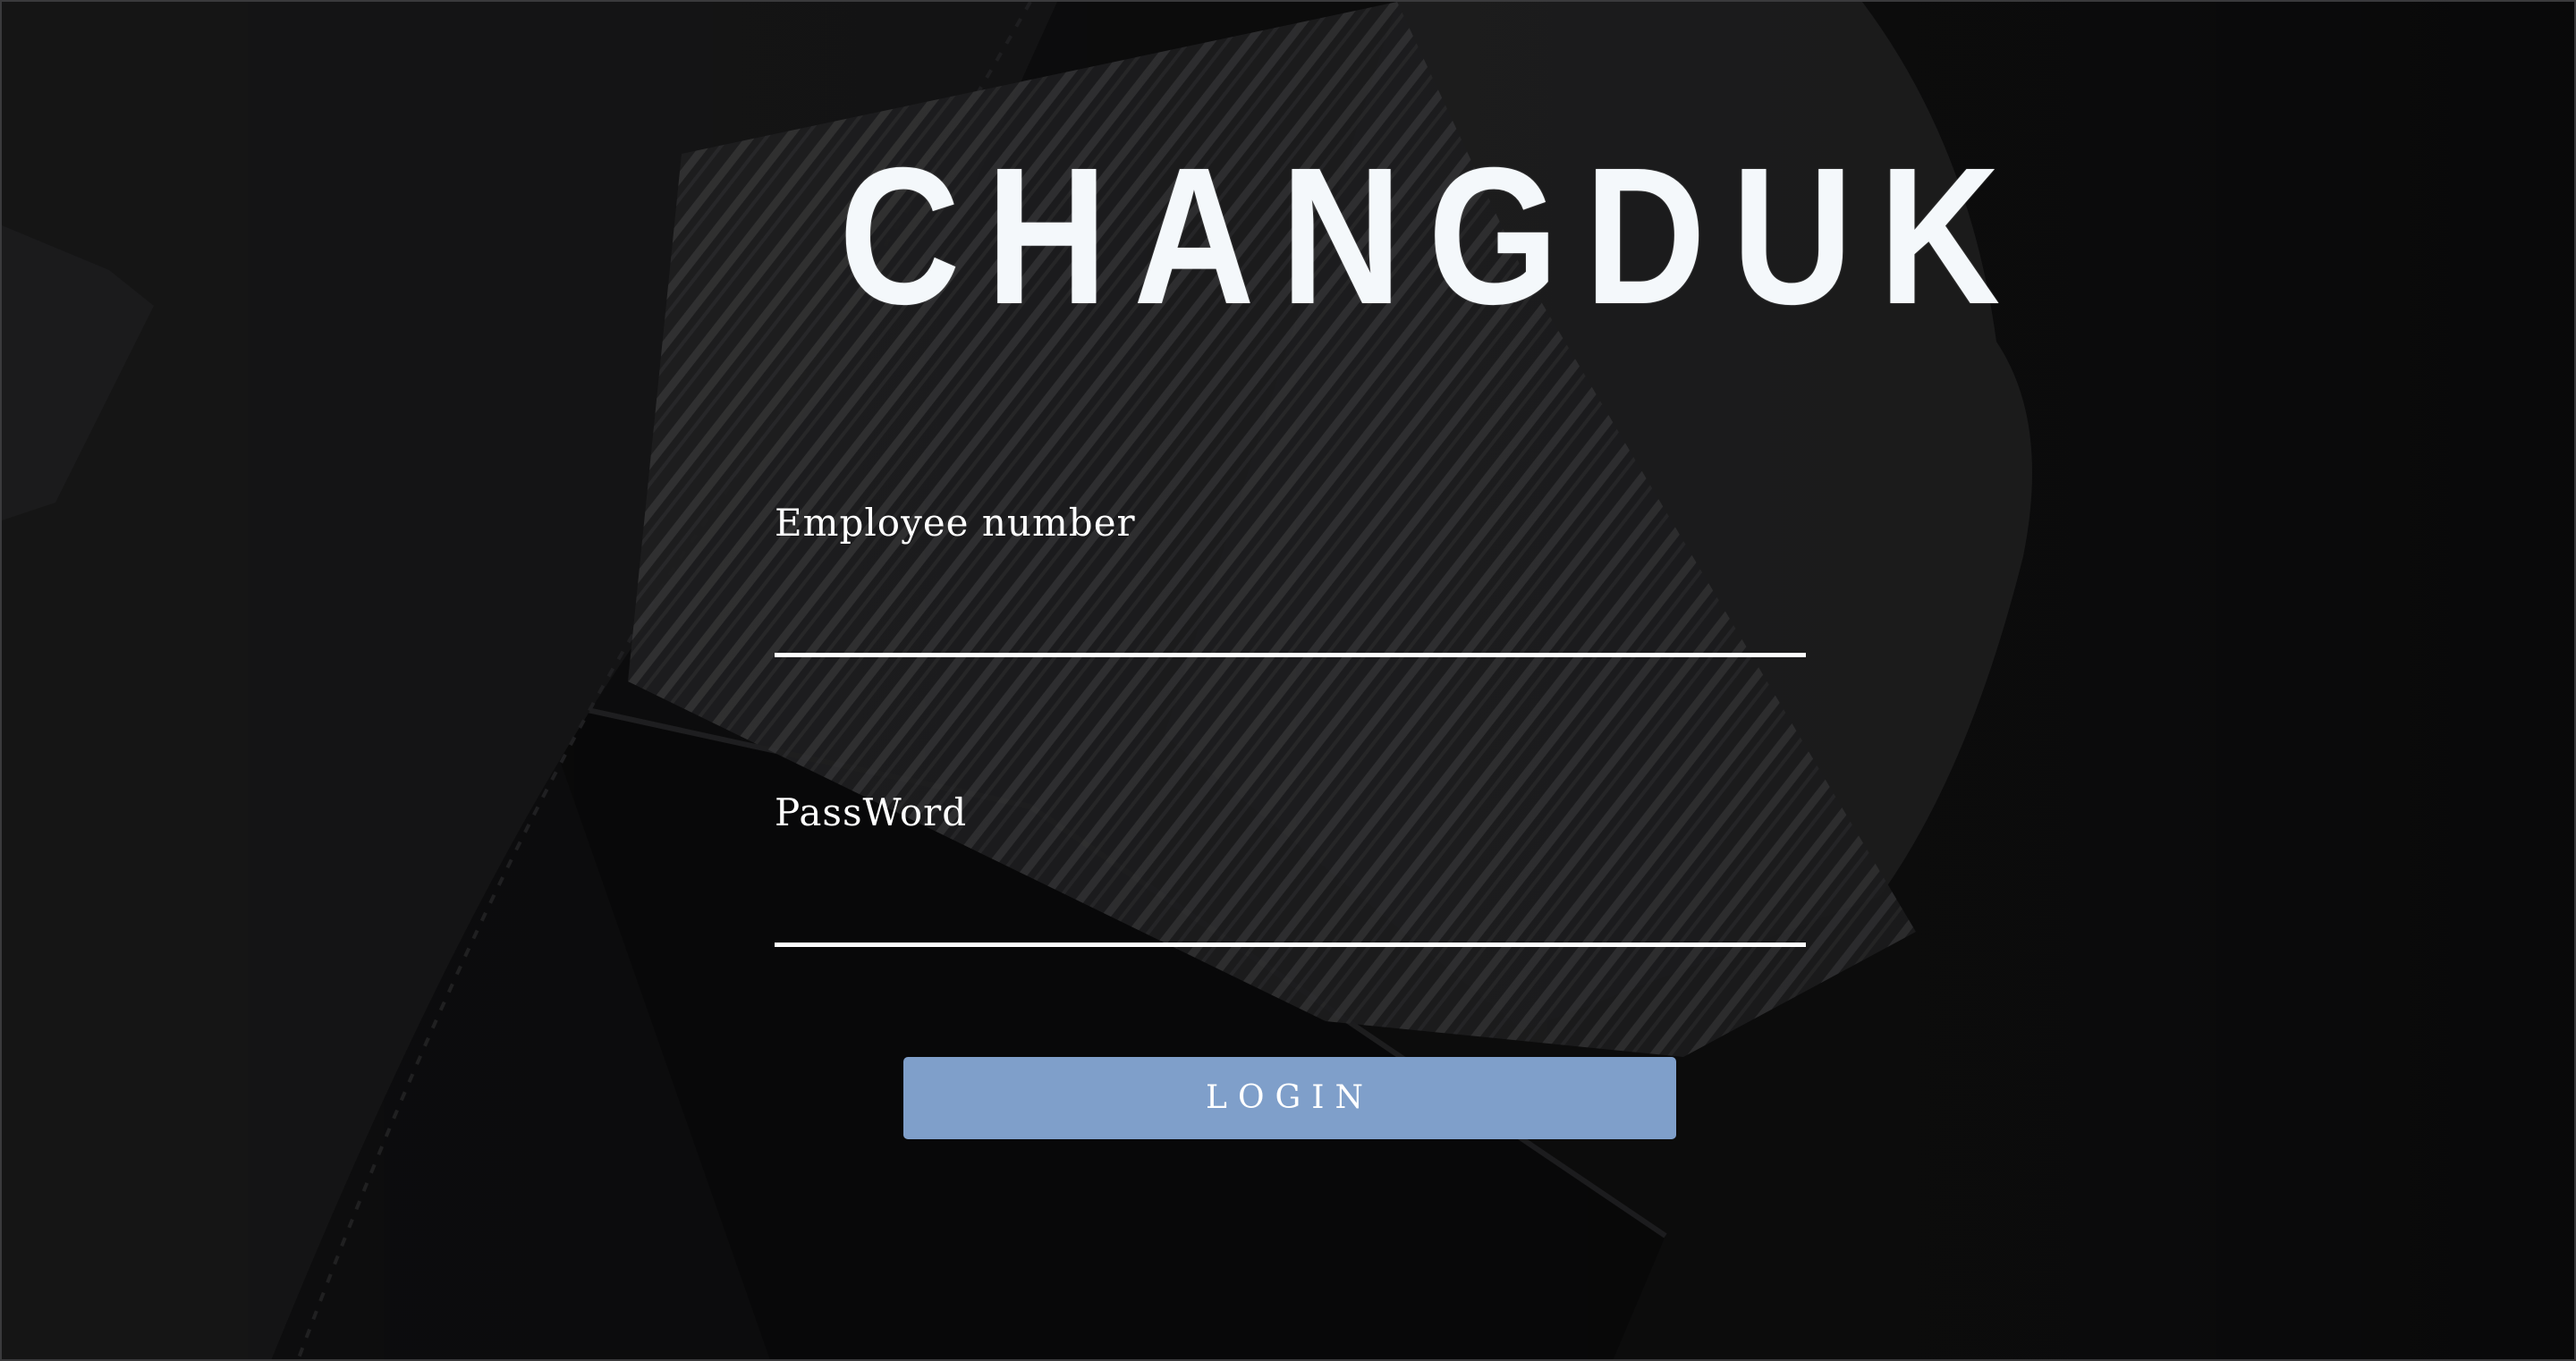  I want to click on brand-logo: CHANGDUK, so click(1433, 237).